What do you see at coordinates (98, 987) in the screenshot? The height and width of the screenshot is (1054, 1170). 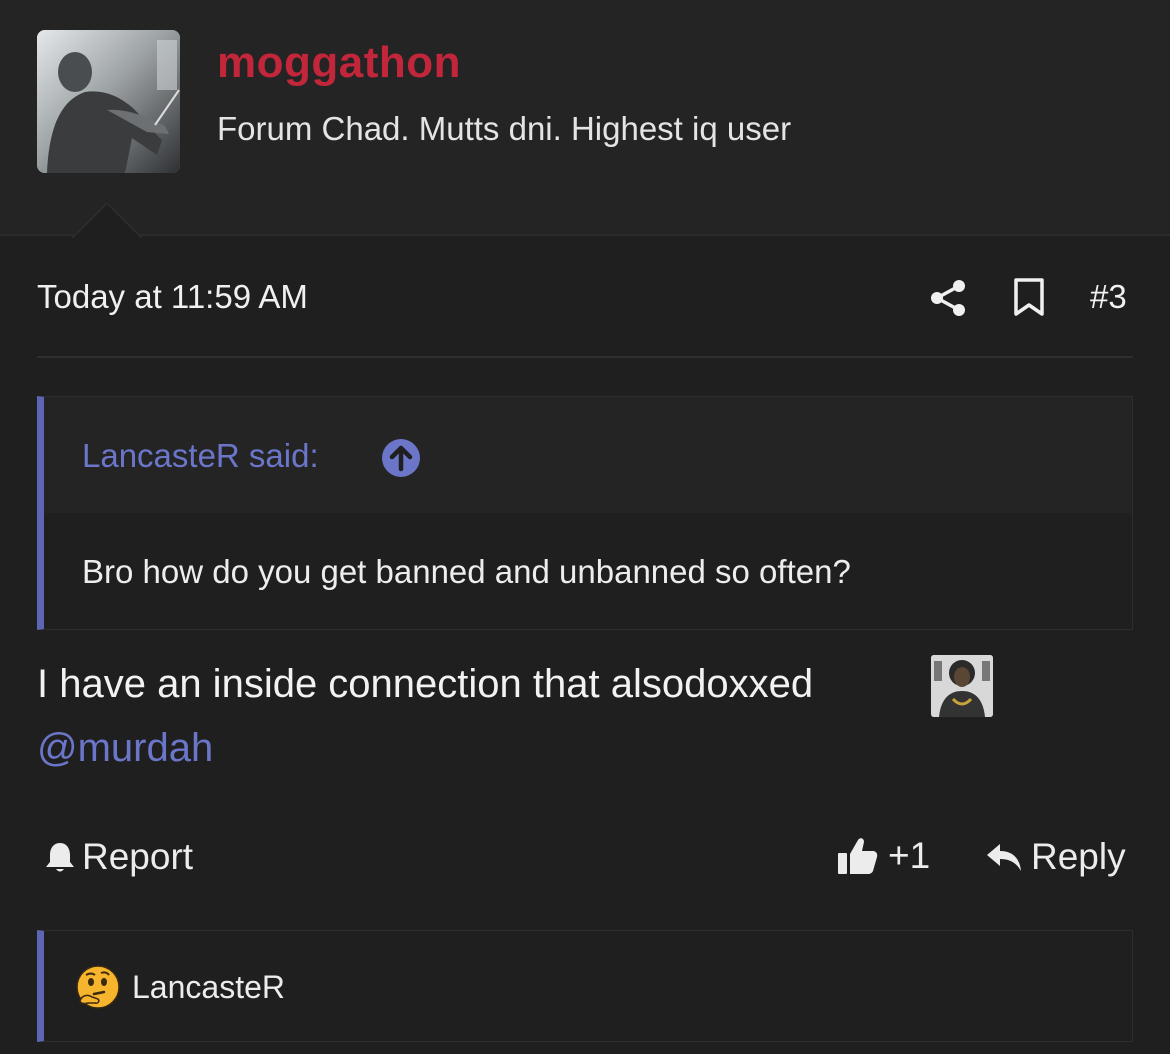 I see `thinking-face-icon` at bounding box center [98, 987].